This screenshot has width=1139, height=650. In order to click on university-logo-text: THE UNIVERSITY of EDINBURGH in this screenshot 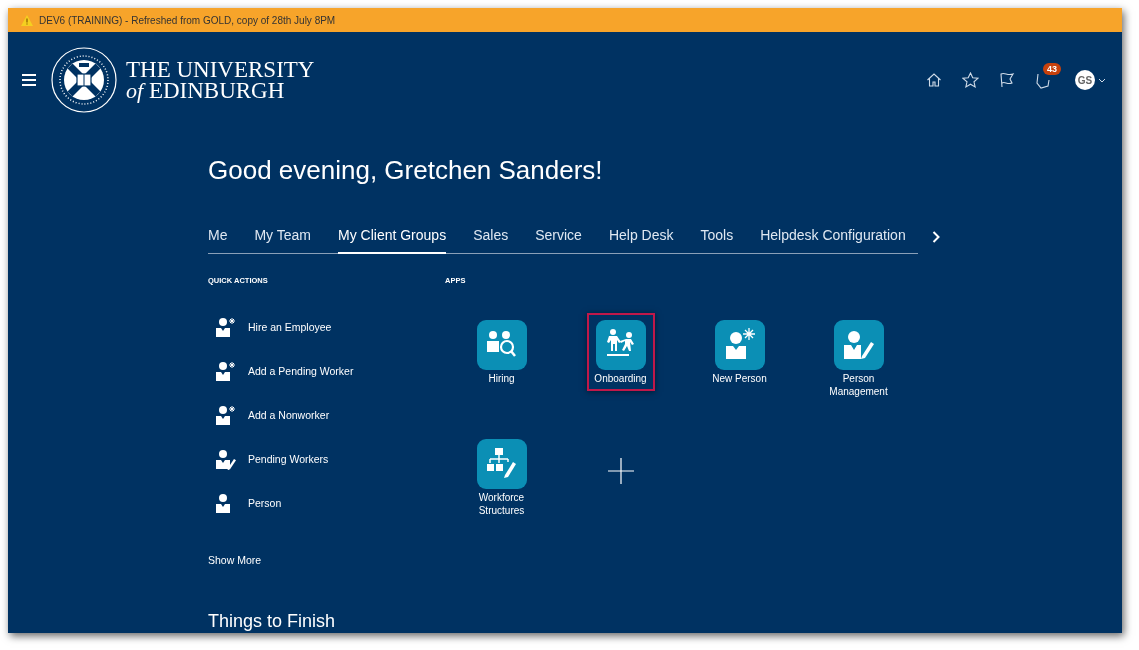, I will do `click(220, 80)`.